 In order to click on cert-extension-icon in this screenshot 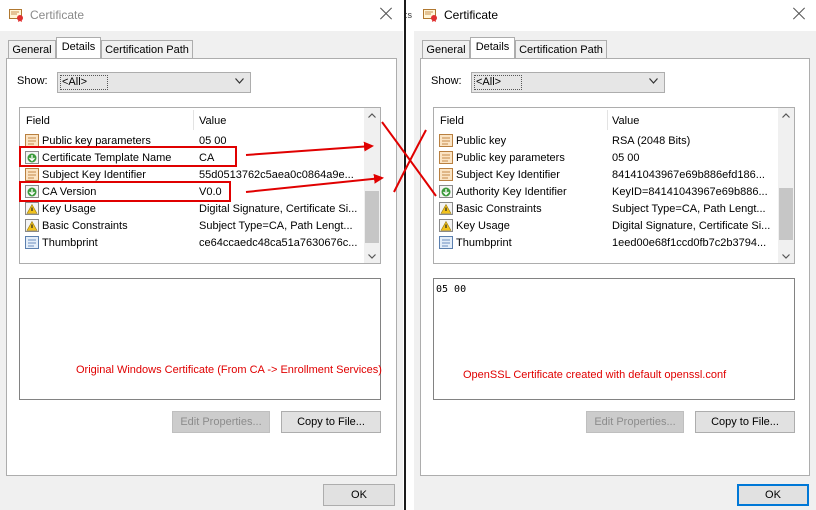, I will do `click(446, 192)`.